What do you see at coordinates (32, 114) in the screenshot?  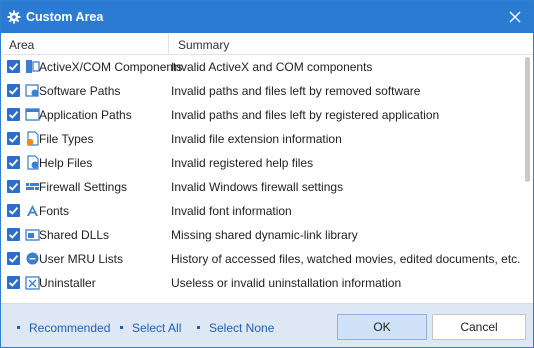 I see `application-paths-icon` at bounding box center [32, 114].